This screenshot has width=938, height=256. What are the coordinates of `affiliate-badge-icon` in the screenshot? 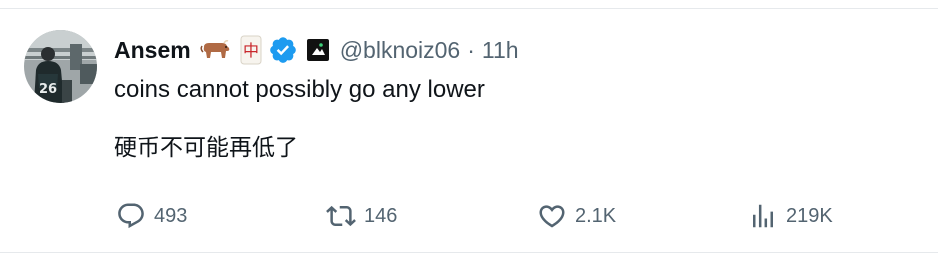 It's located at (318, 50).